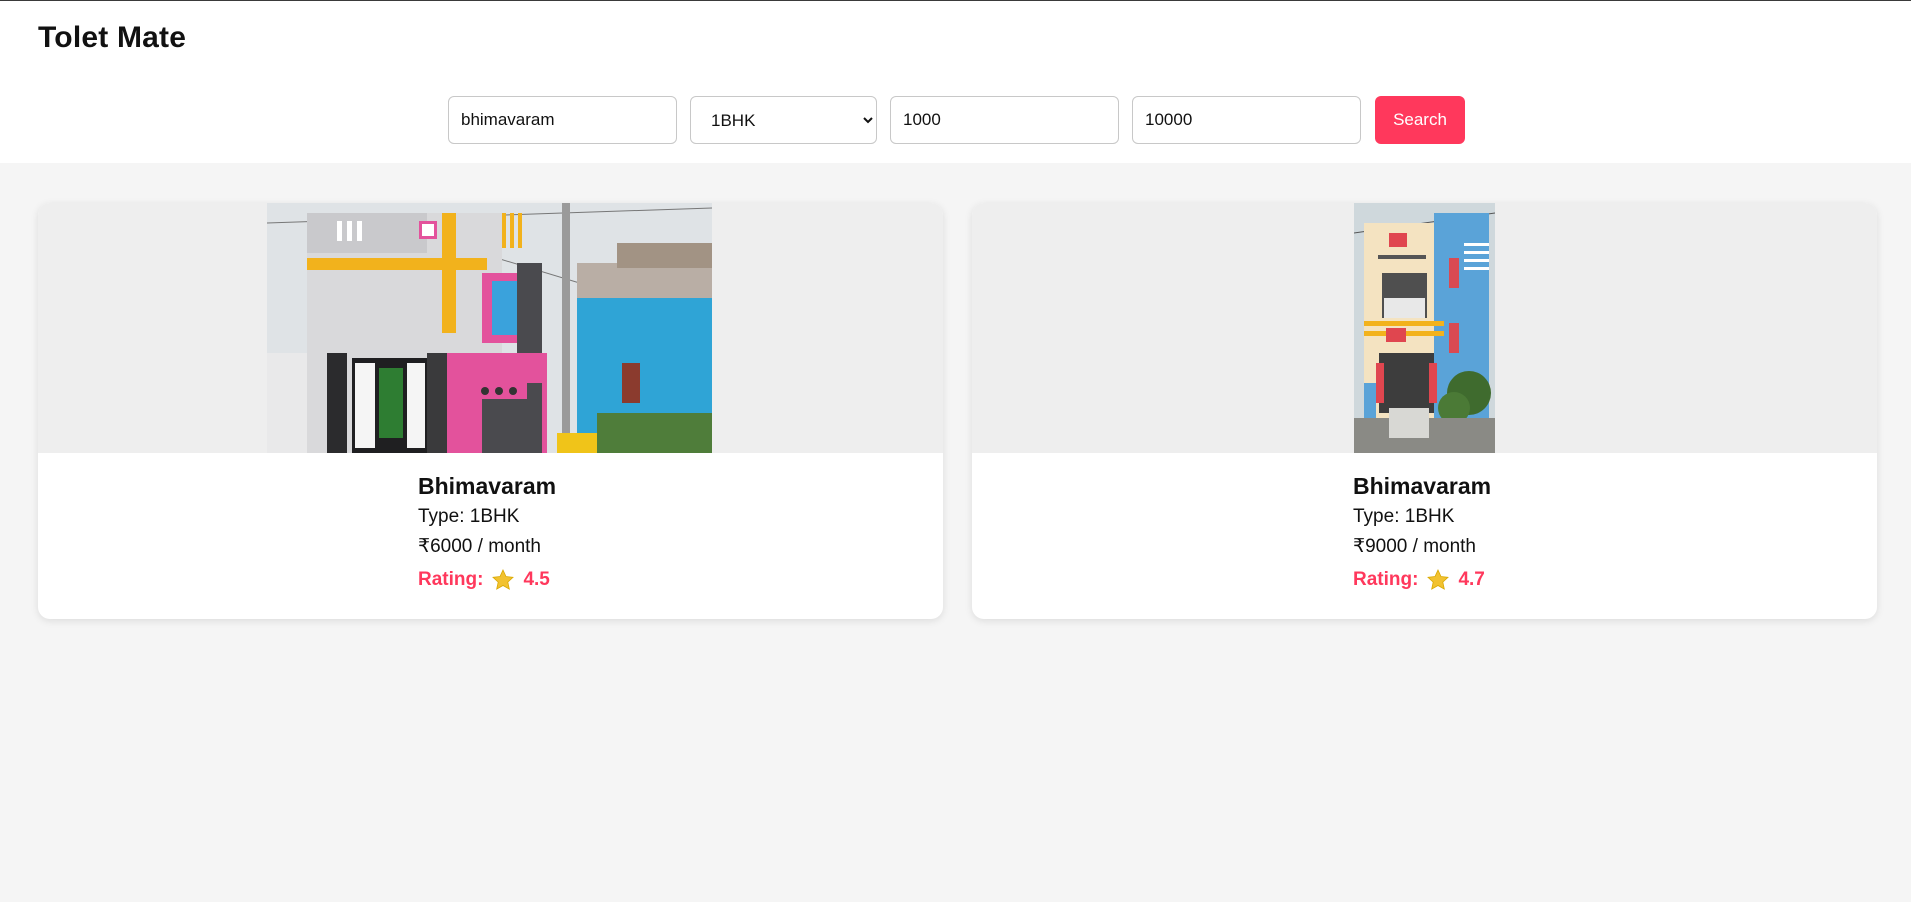 This screenshot has height=902, width=1911. Describe the element at coordinates (1004, 120) in the screenshot. I see `min-price-input` at that location.